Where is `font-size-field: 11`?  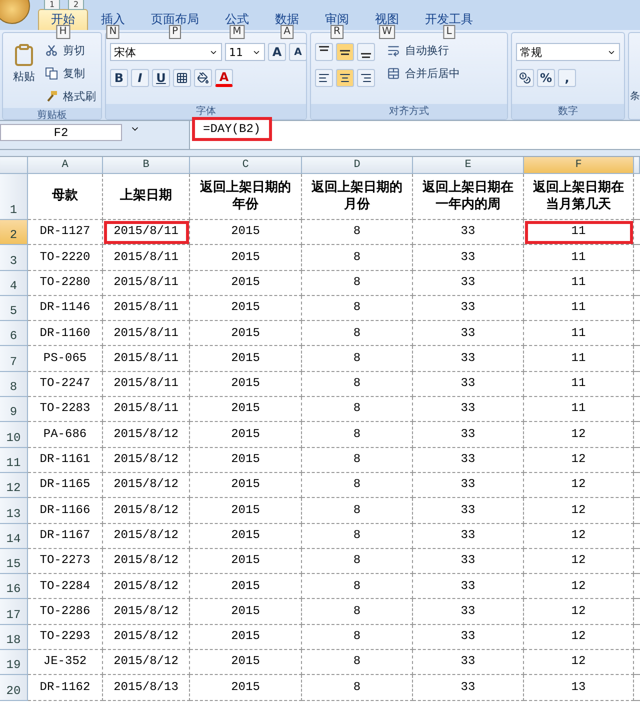 font-size-field: 11 is located at coordinates (245, 52).